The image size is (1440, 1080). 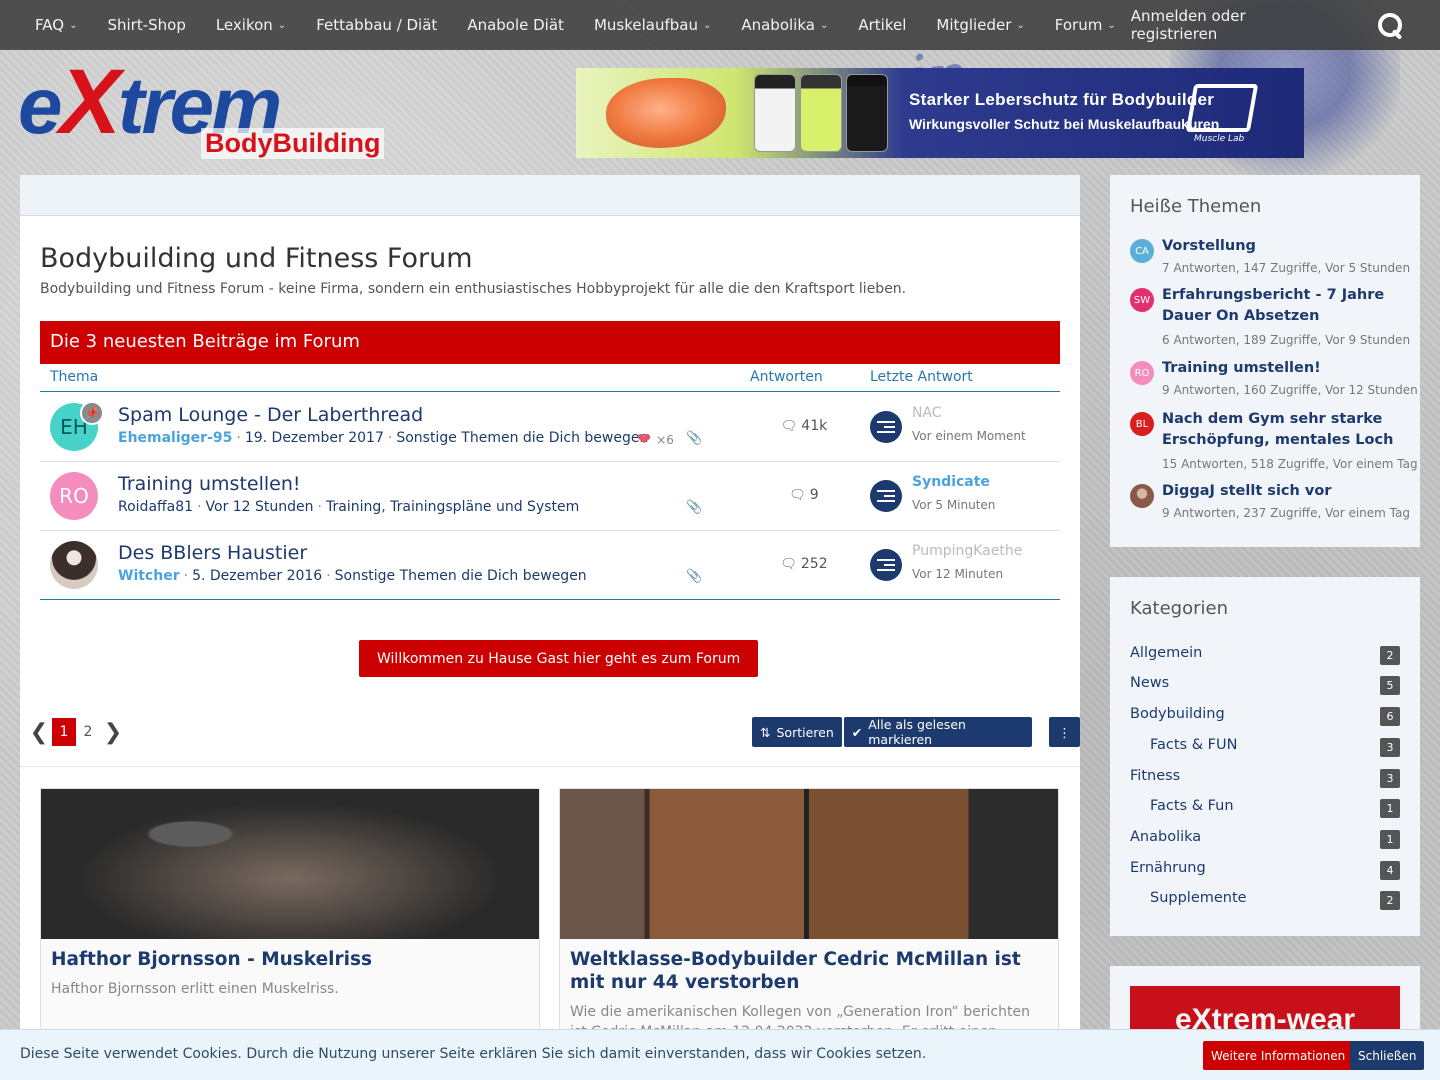 I want to click on nav-item-muskelaufbau: Muskelaufbau ⌄, so click(x=652, y=25).